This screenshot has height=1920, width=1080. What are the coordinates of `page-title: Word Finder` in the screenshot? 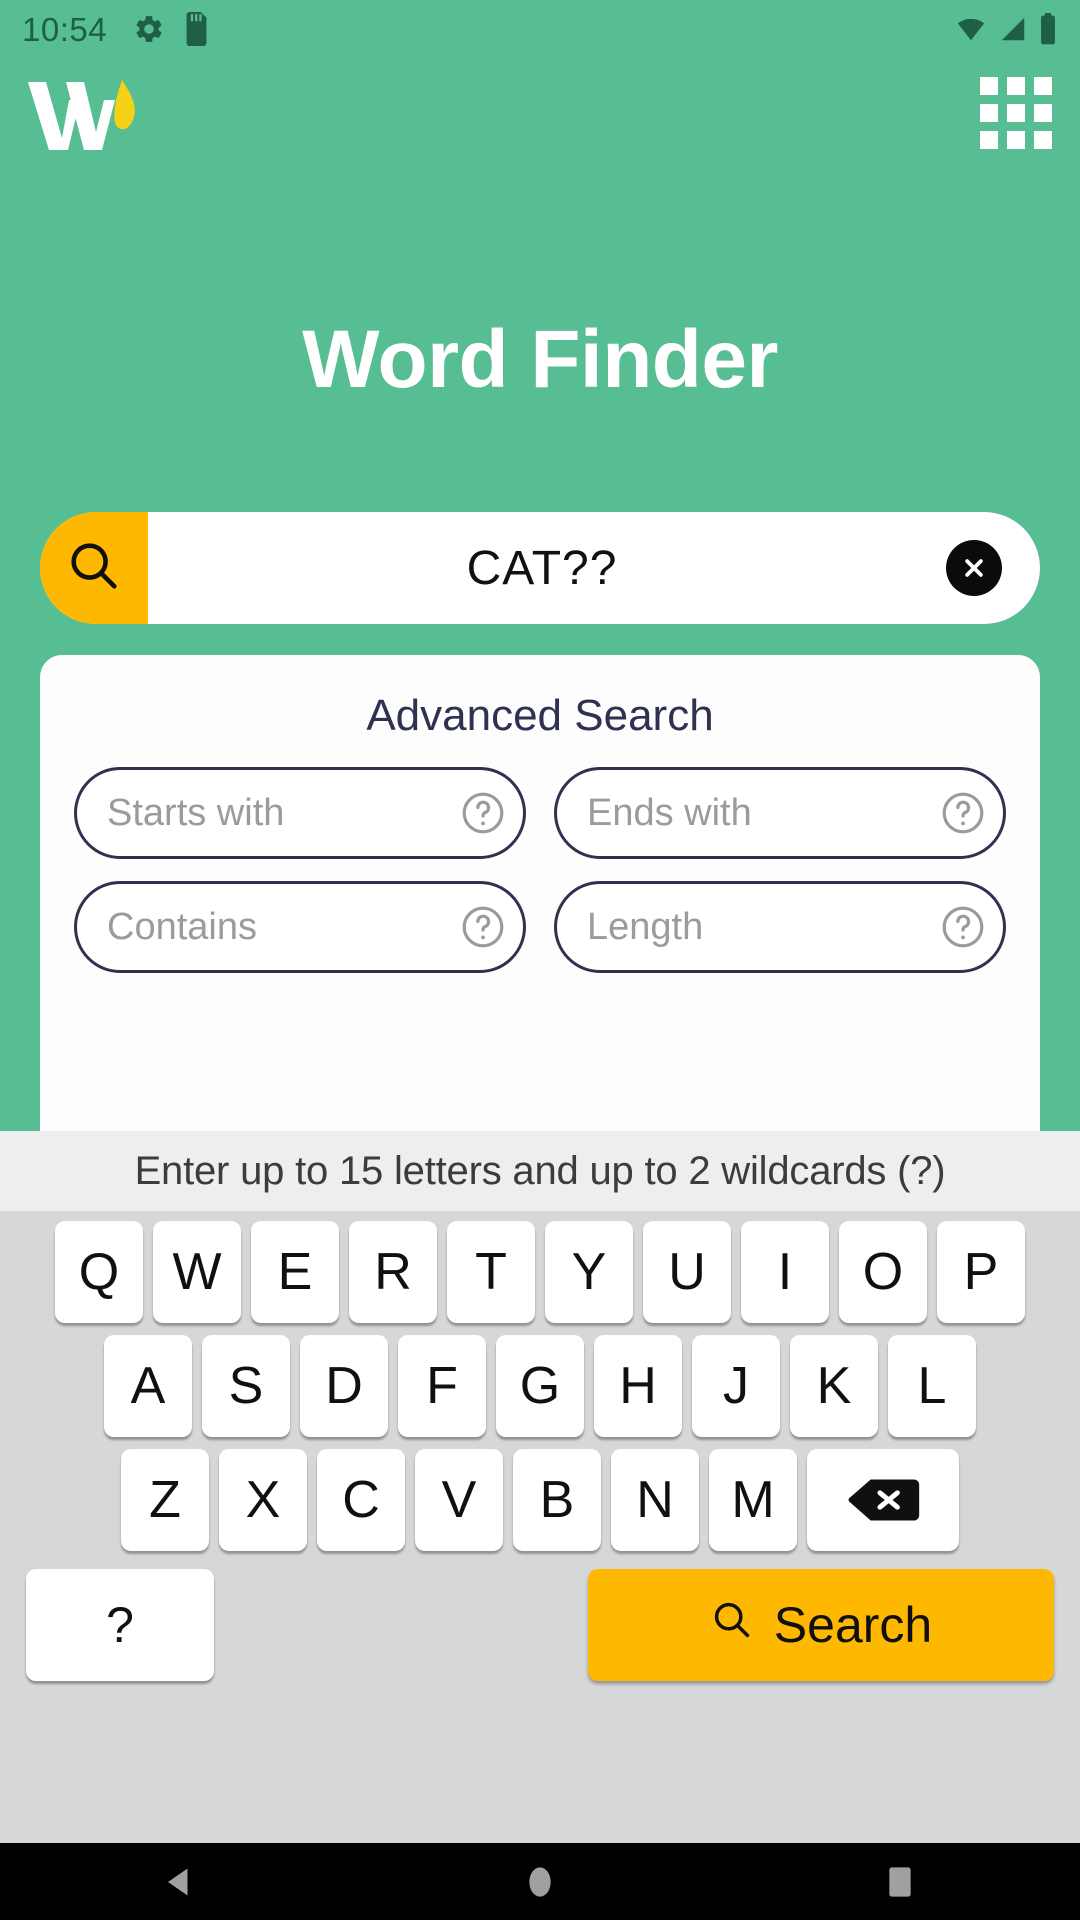 It's located at (540, 359).